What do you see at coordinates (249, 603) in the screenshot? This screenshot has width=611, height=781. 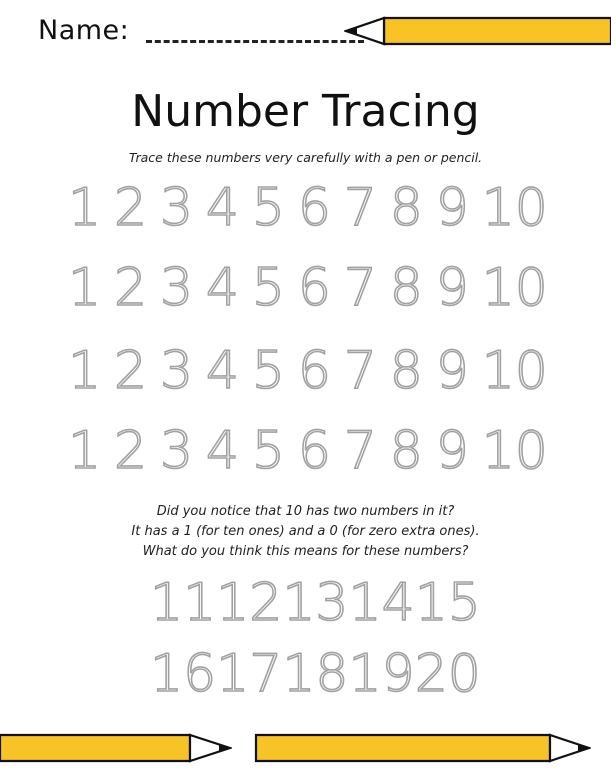 I see `trace-number: 12` at bounding box center [249, 603].